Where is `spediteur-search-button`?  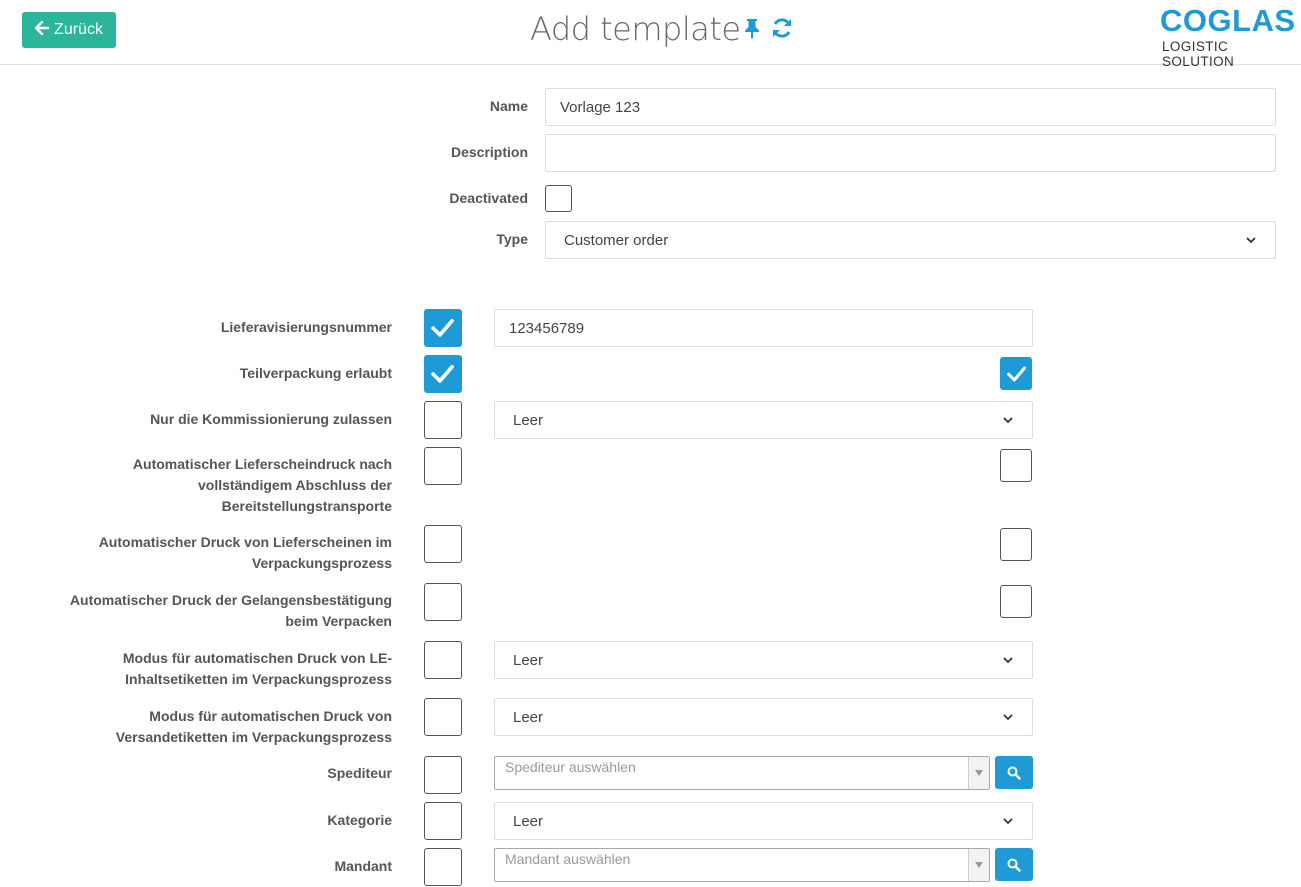 spediteur-search-button is located at coordinates (1014, 772).